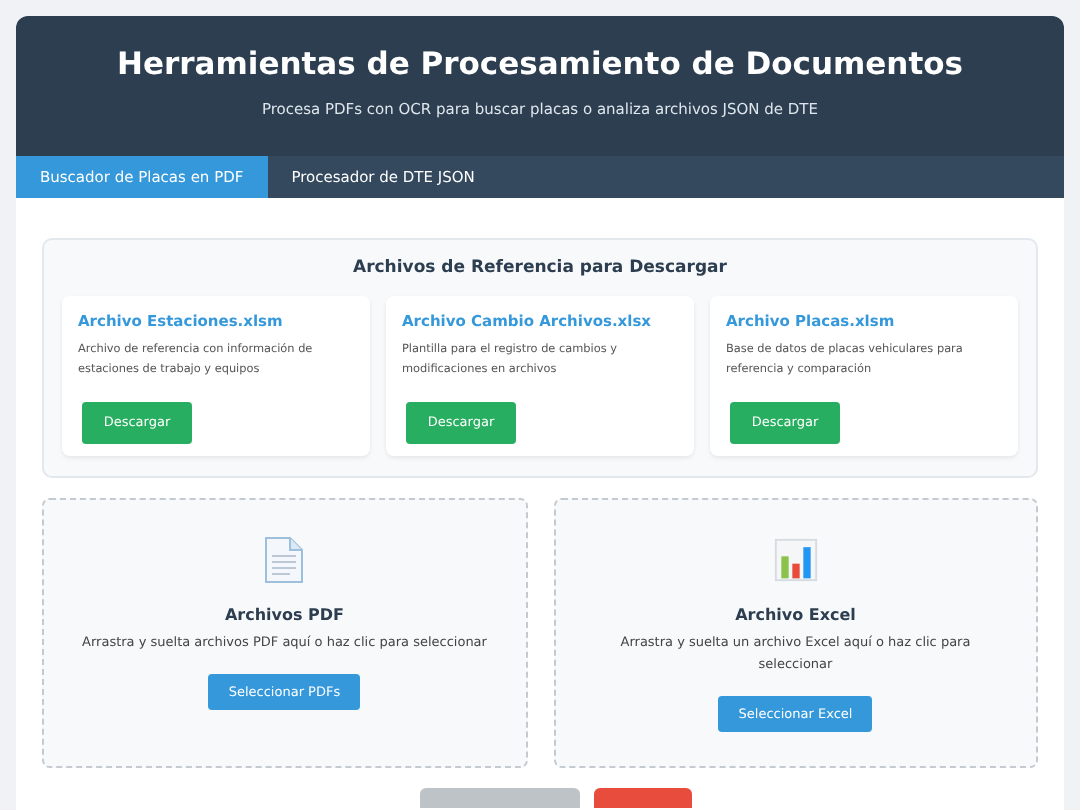 The image size is (1080, 810). Describe the element at coordinates (795, 615) in the screenshot. I see `zone-title: Archivo Excel` at that location.